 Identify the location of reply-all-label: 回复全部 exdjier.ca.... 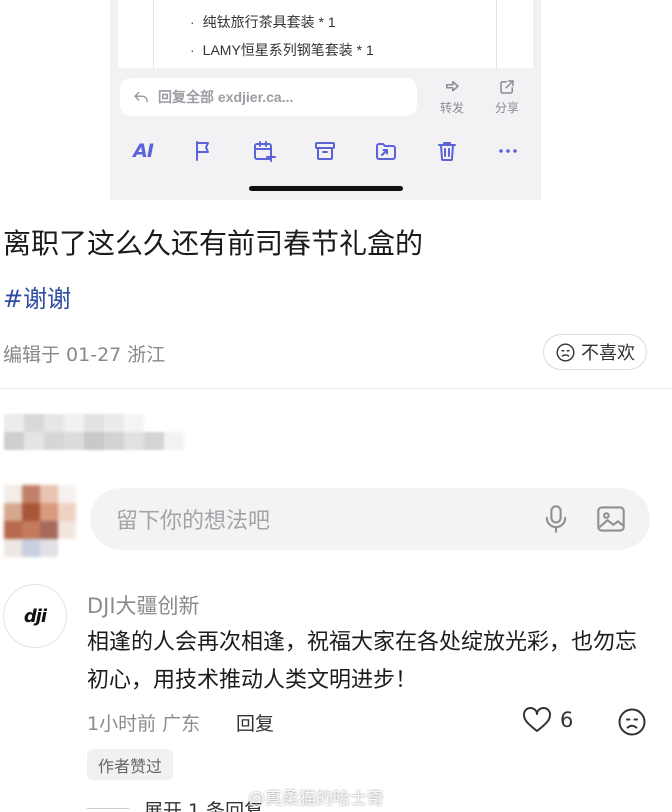
(226, 97).